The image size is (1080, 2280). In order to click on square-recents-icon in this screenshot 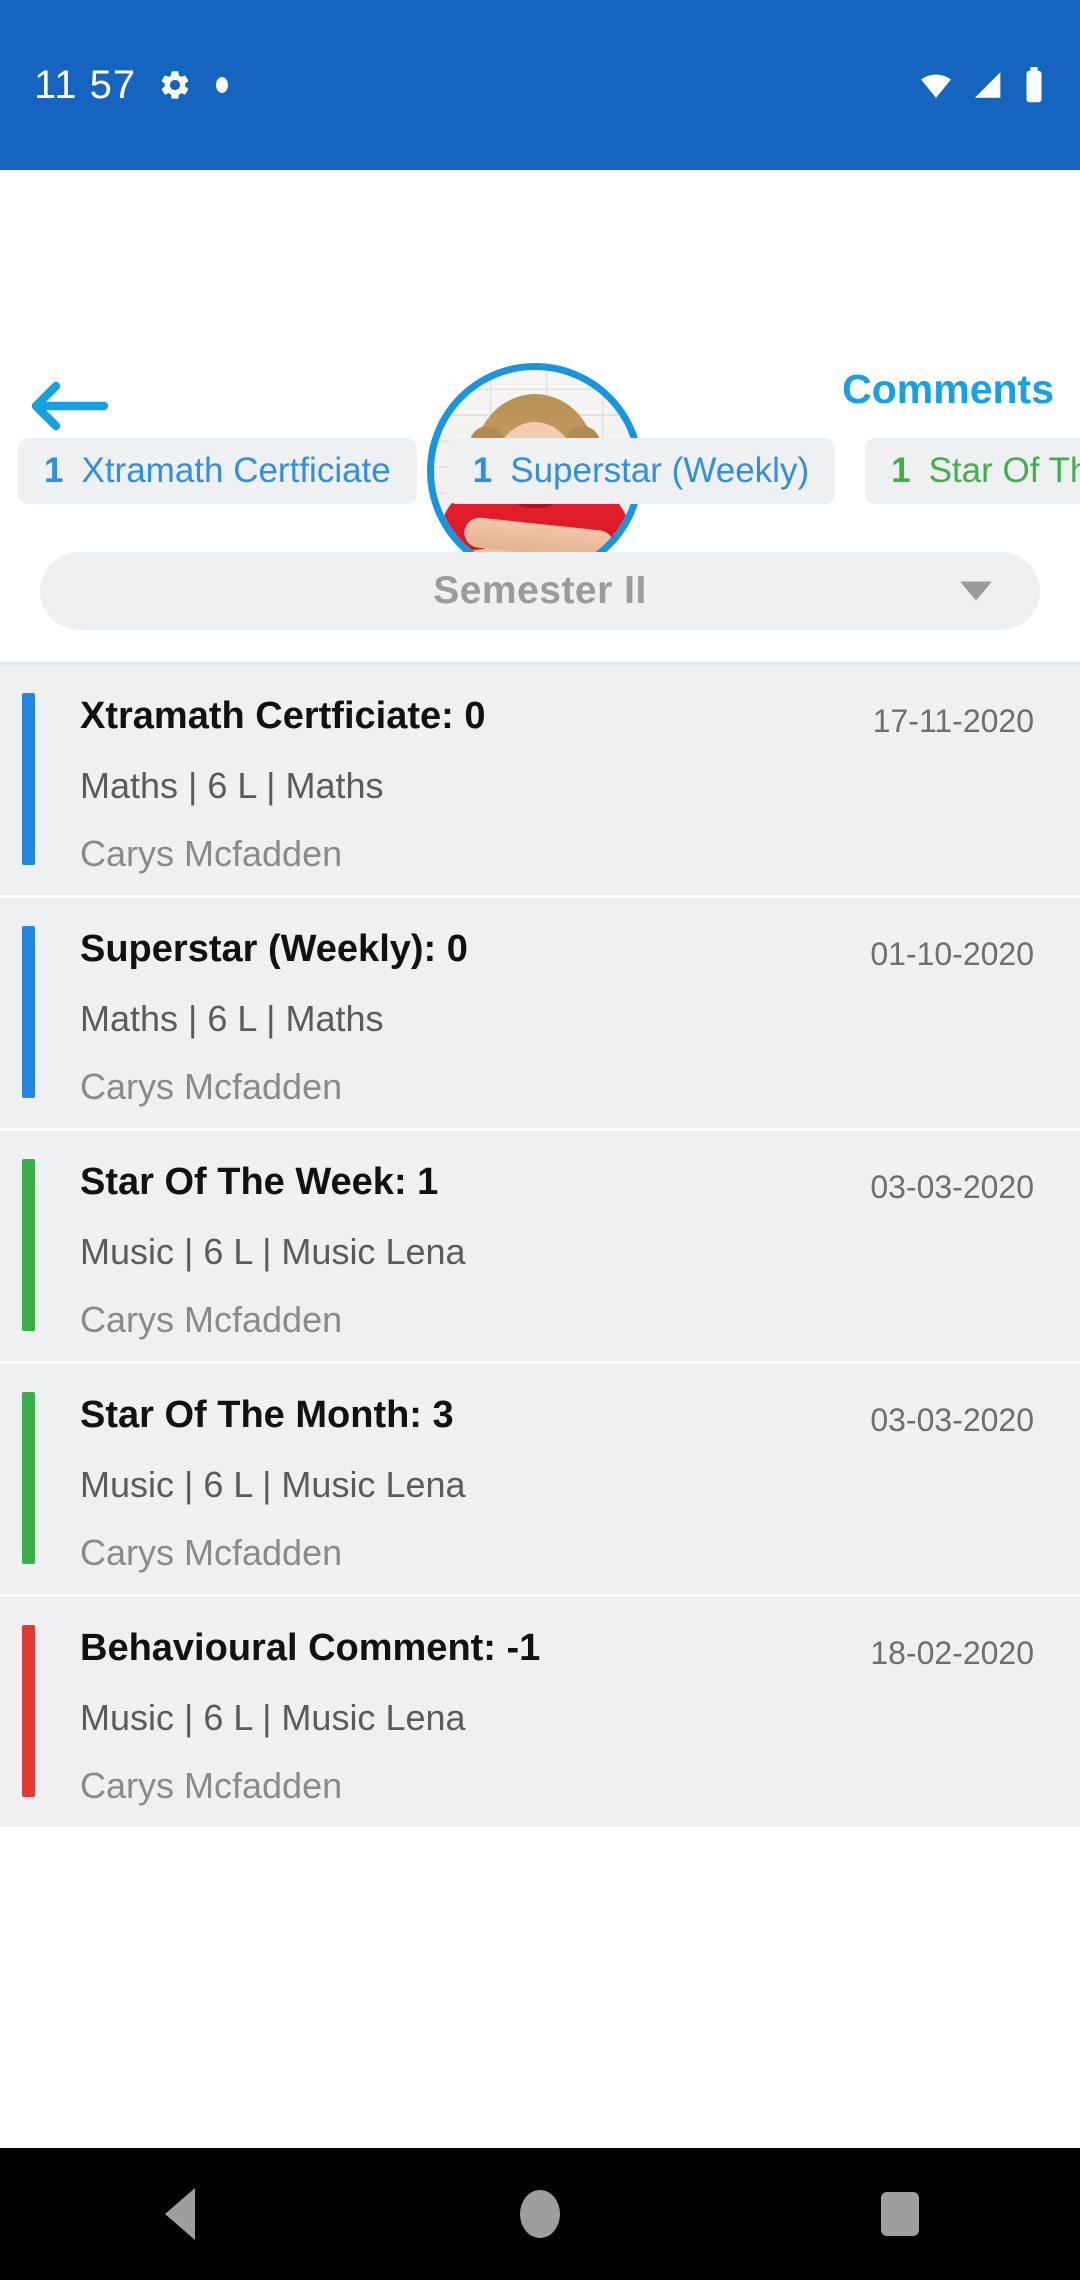, I will do `click(900, 2214)`.